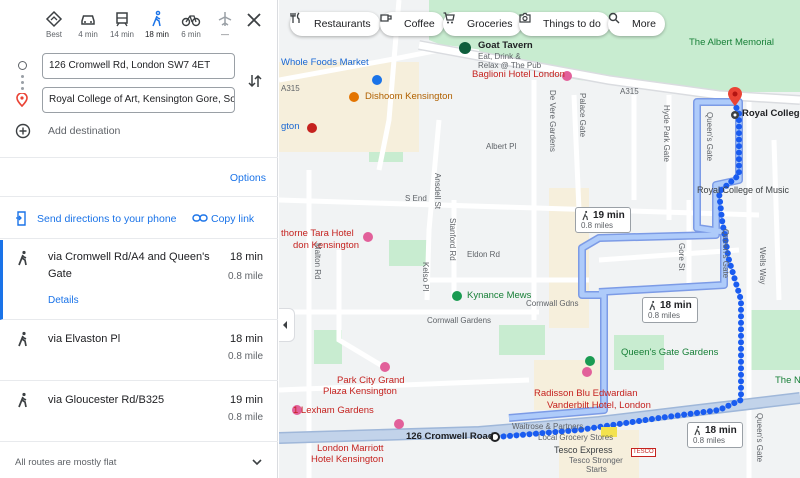 This screenshot has height=478, width=800. What do you see at coordinates (342, 24) in the screenshot?
I see `chip-restaurants-label: Restaurants` at bounding box center [342, 24].